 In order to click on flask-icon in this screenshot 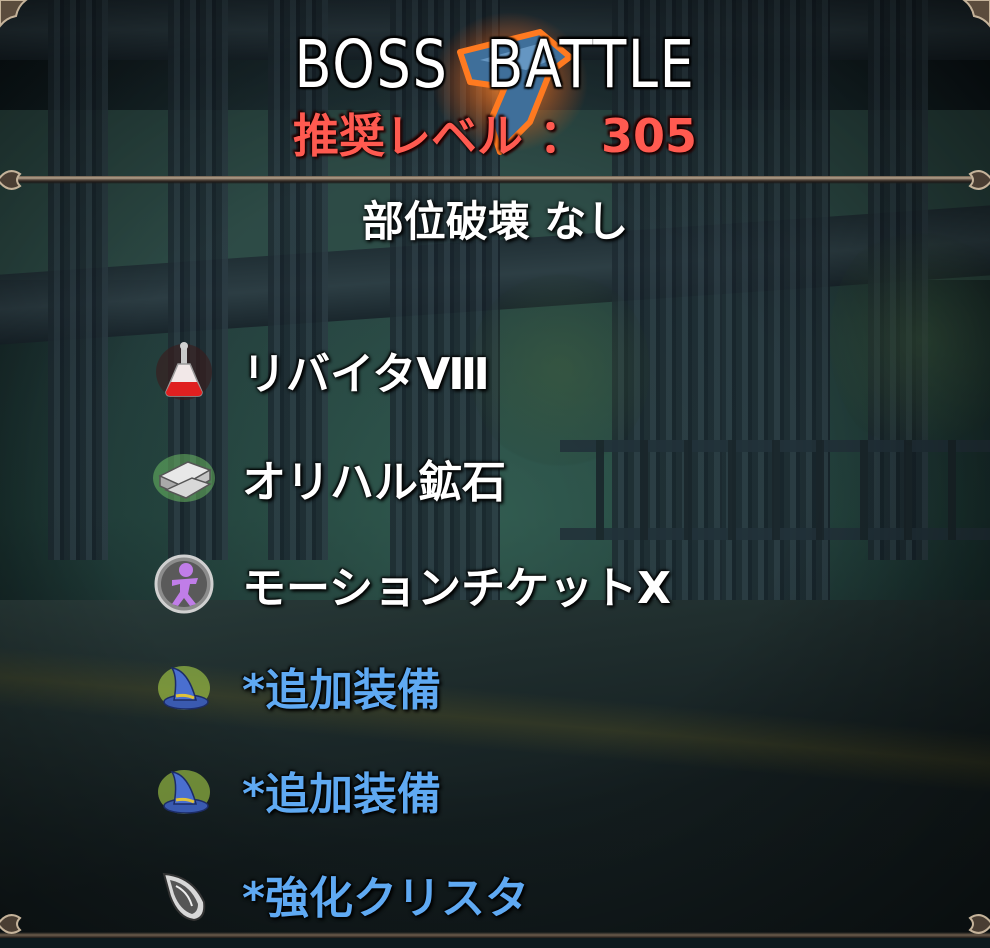, I will do `click(184, 370)`.